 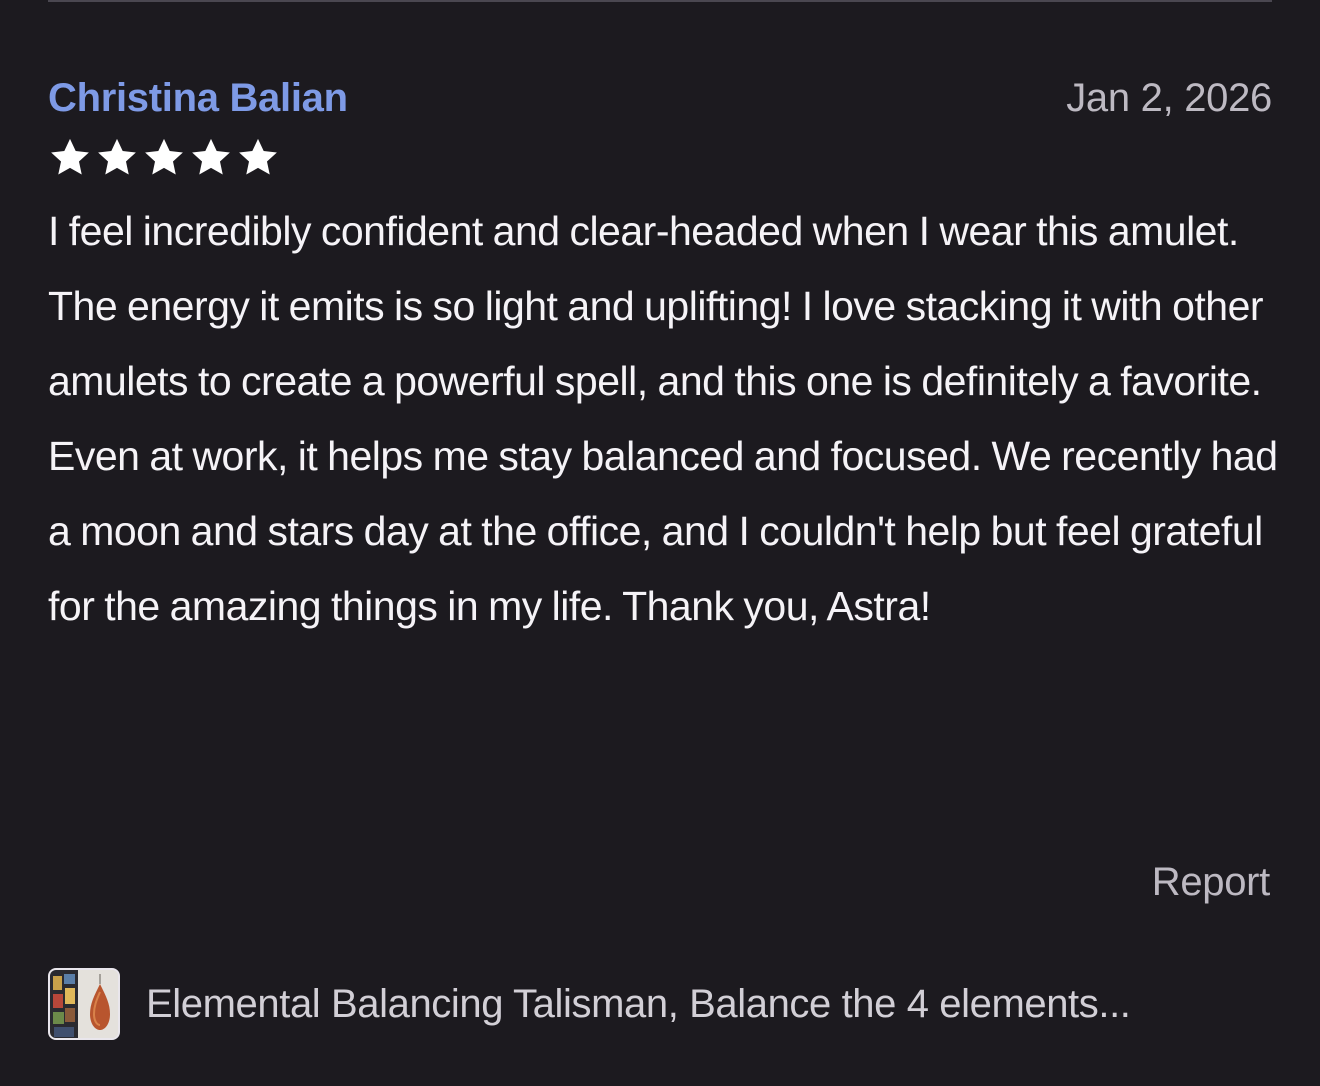 What do you see at coordinates (660, 102) in the screenshot?
I see `review-header: Christina Balian Jan 2, 2026` at bounding box center [660, 102].